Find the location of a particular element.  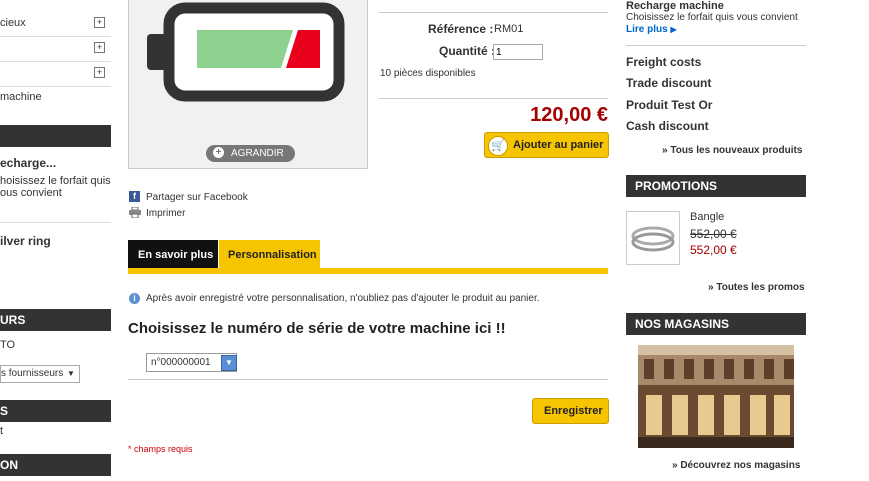

promotions-header: PROMOTIONS is located at coordinates (716, 186).